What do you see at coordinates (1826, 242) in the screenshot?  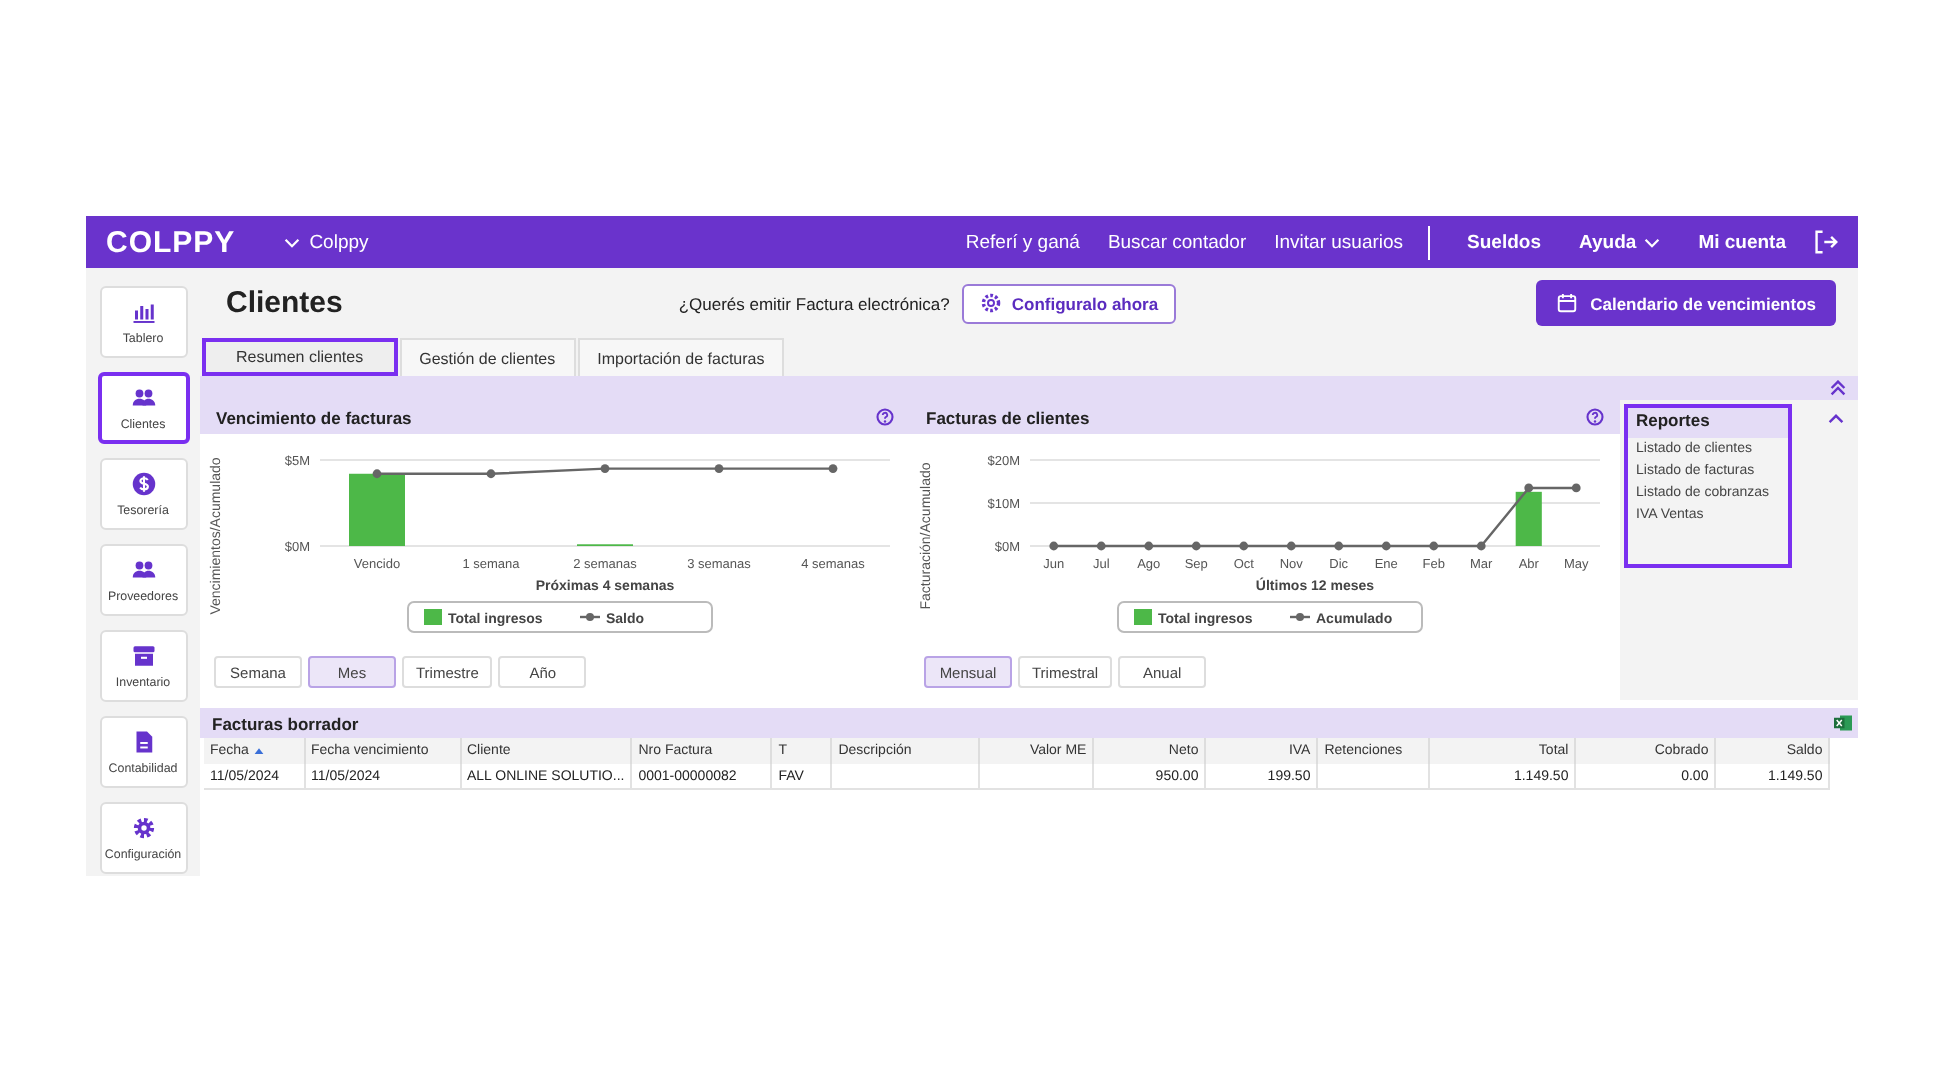 I see `logout-icon` at bounding box center [1826, 242].